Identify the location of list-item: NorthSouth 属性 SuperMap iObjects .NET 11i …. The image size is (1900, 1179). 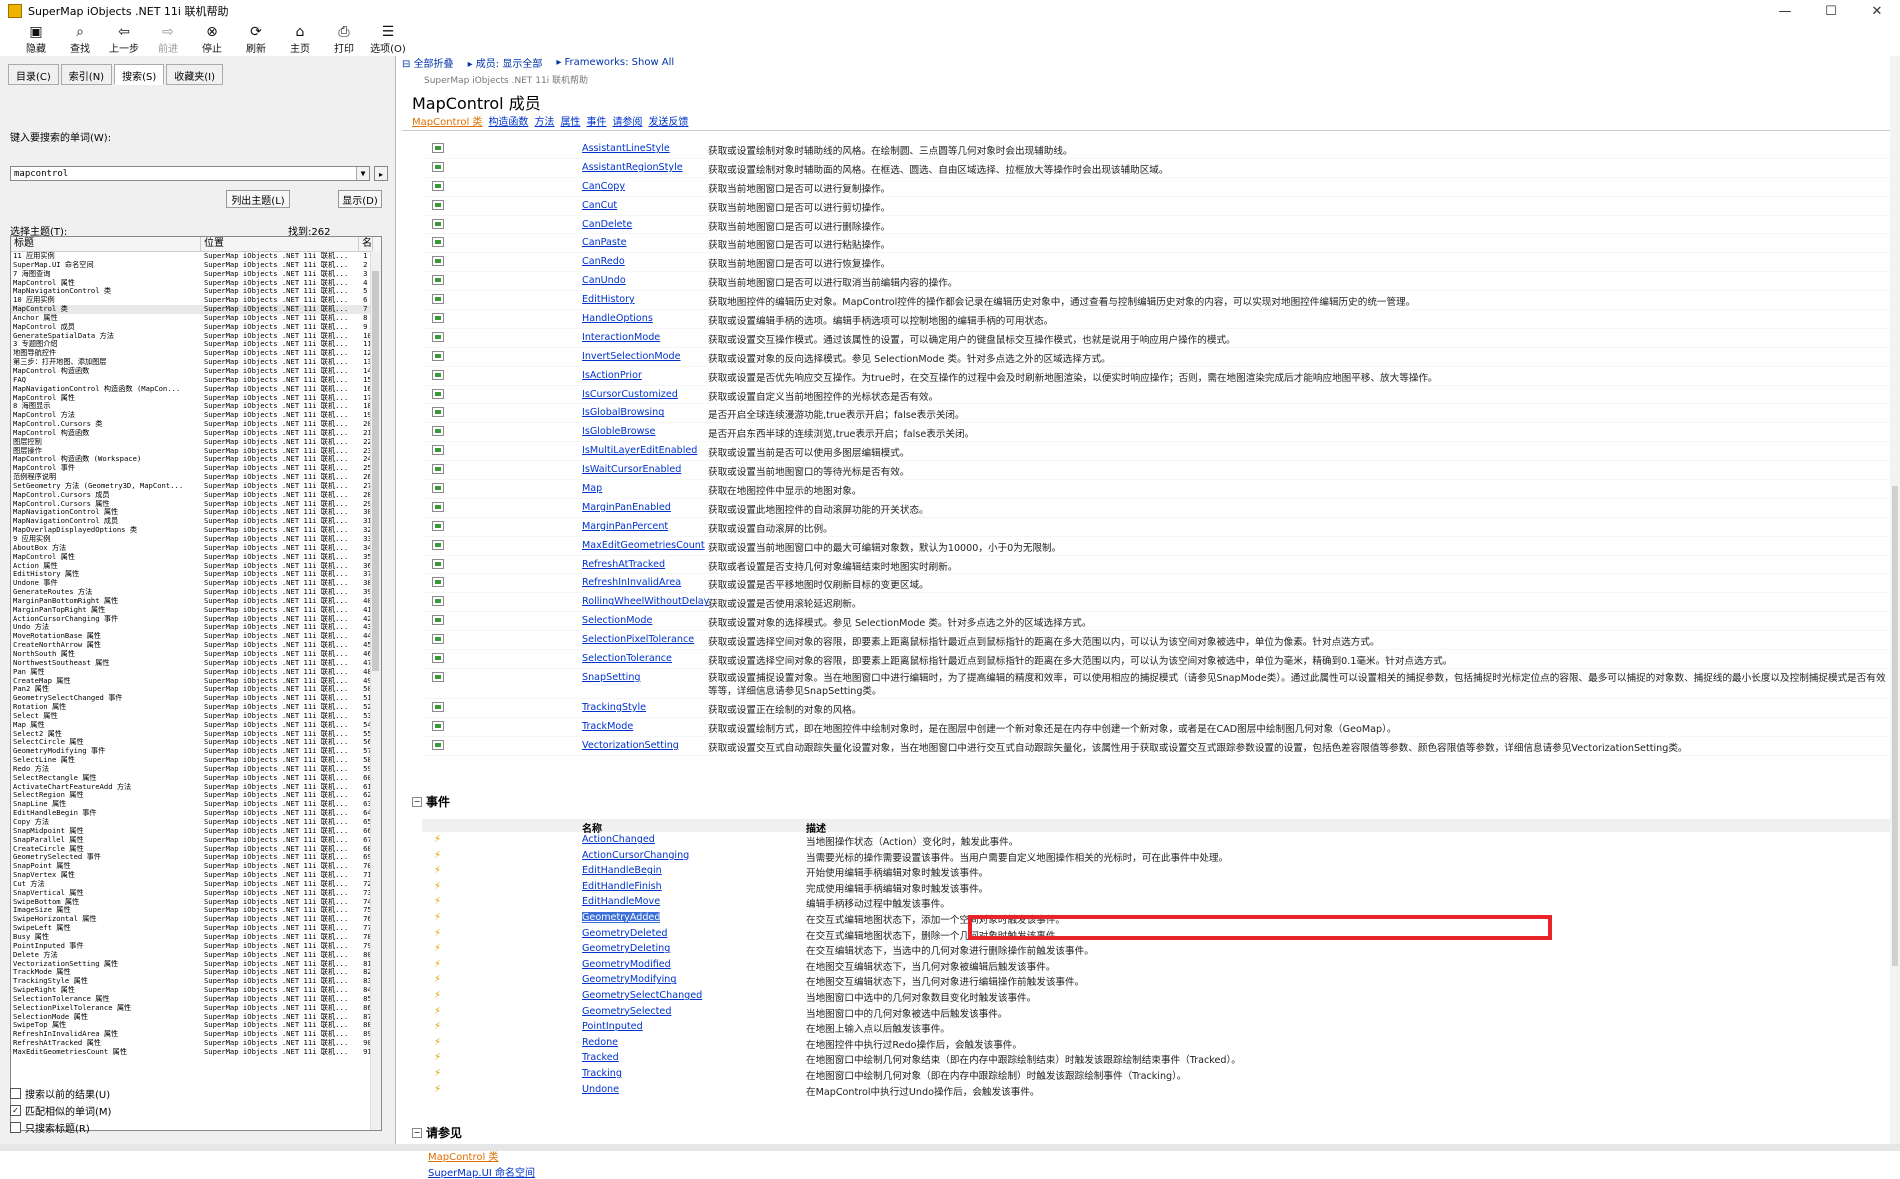
(196, 654).